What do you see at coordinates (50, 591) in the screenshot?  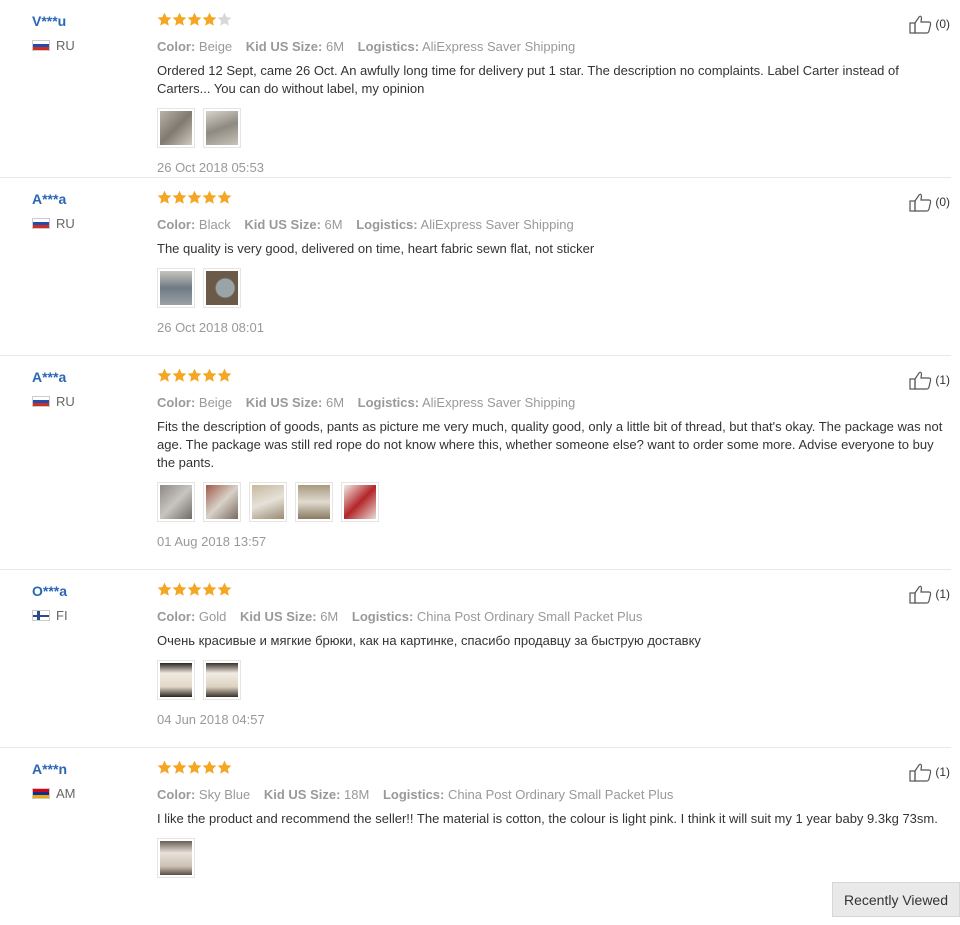 I see `reviewer-name: O***a` at bounding box center [50, 591].